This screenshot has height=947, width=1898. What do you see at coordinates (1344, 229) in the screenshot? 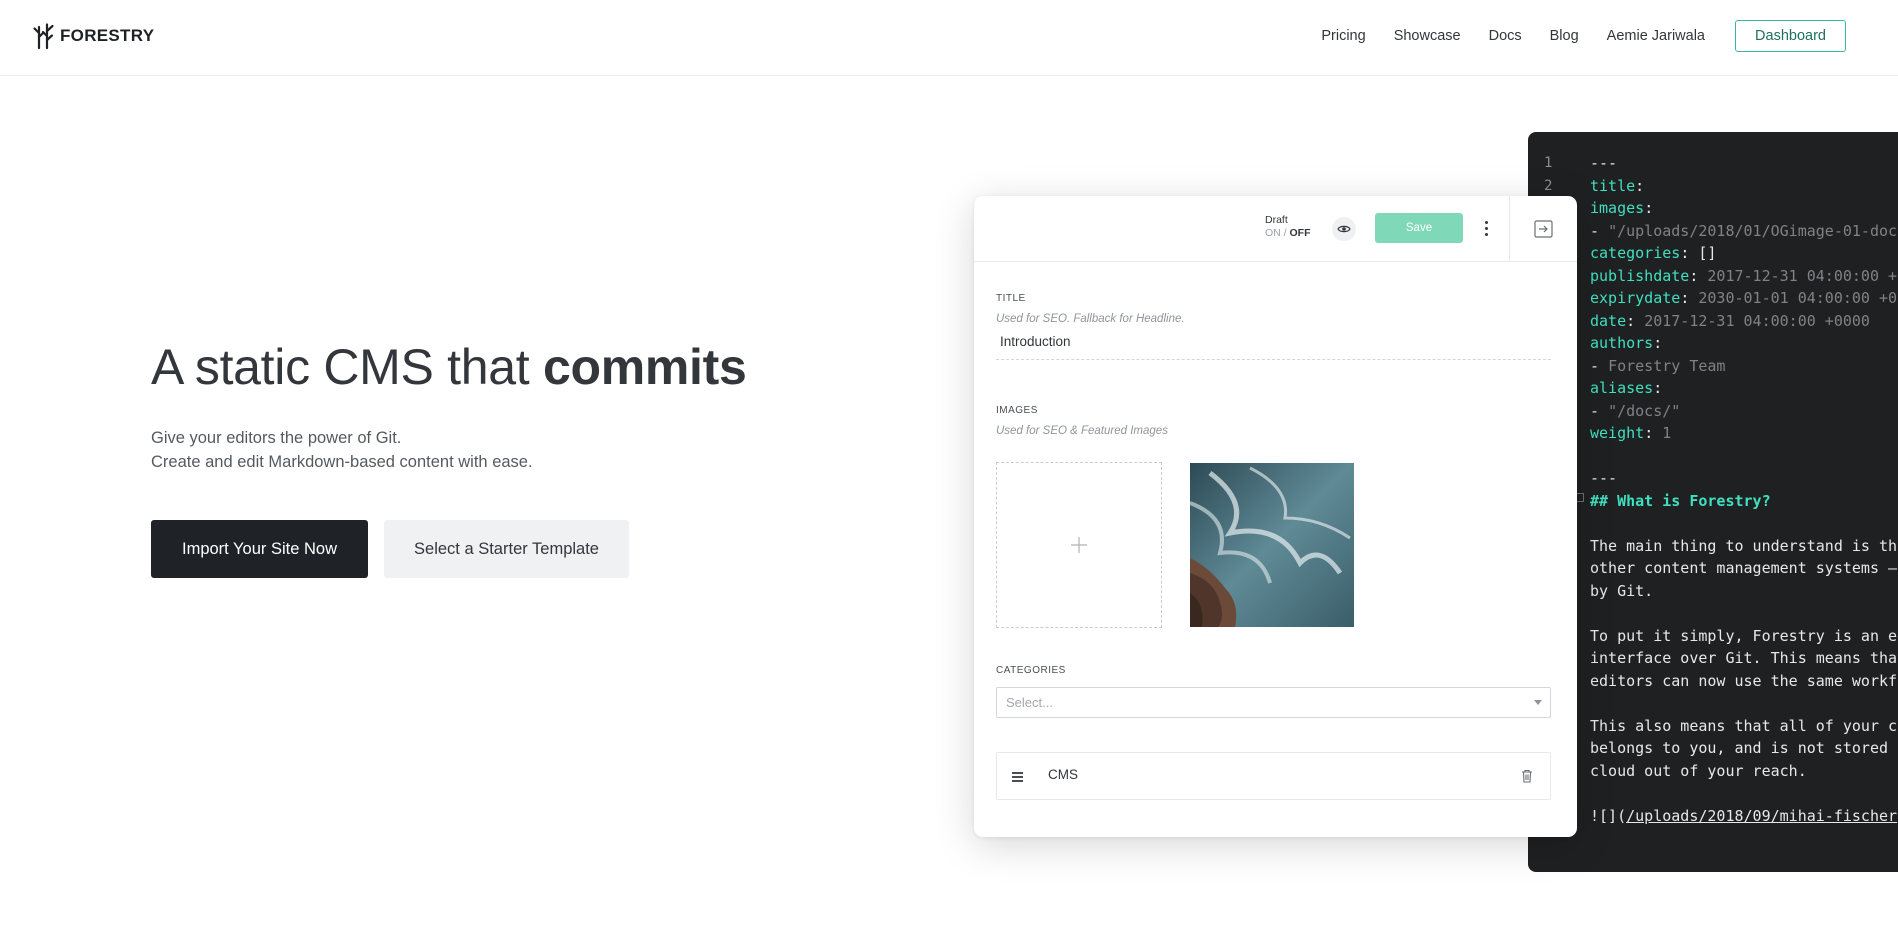
I see `preview-eye-icon` at bounding box center [1344, 229].